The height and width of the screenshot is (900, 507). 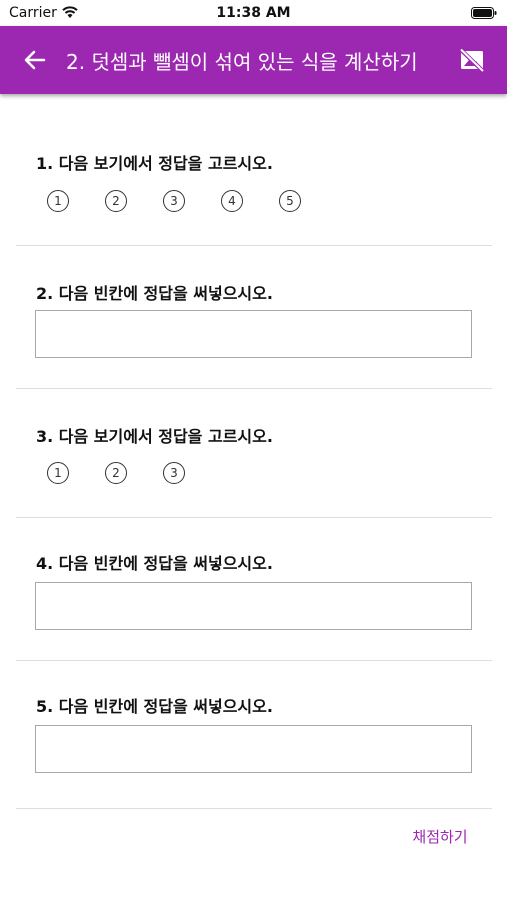 I want to click on question-1-text: 1. 다음 보기에서 정답을 고르시오., so click(x=154, y=163).